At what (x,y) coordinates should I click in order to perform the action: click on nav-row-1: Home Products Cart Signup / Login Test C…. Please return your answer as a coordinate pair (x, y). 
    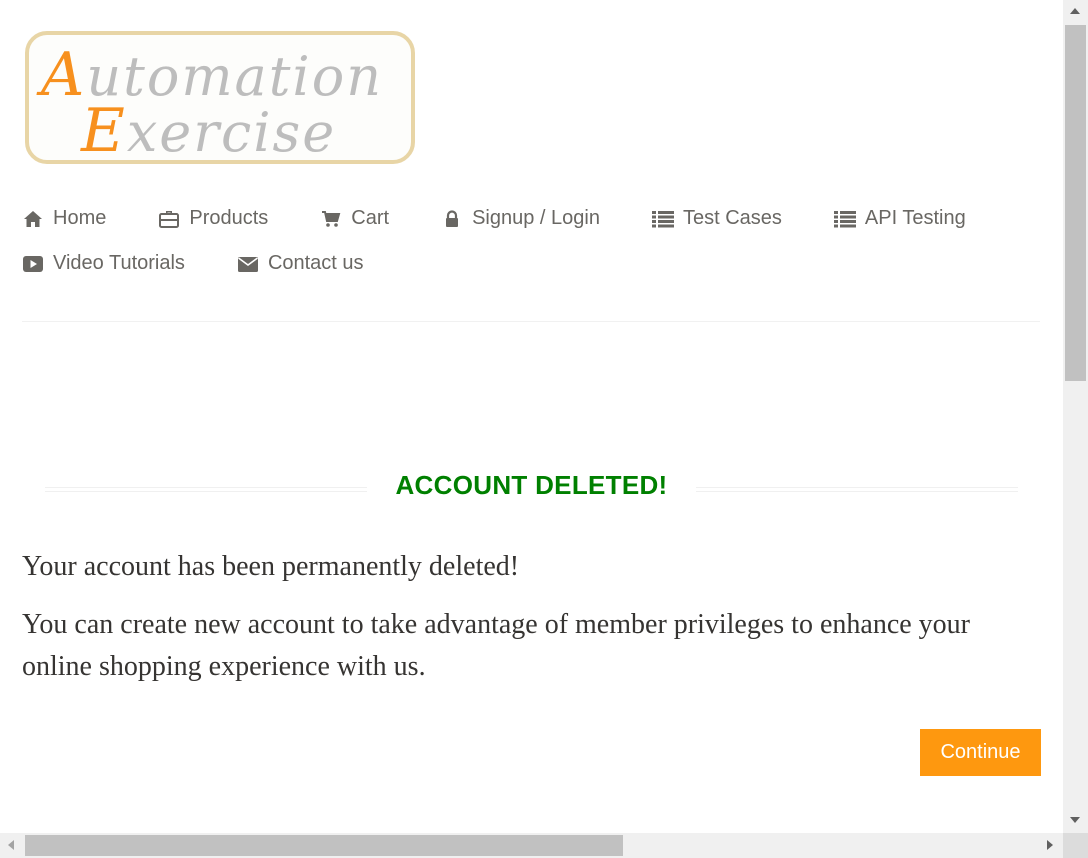
    Looking at the image, I should click on (522, 218).